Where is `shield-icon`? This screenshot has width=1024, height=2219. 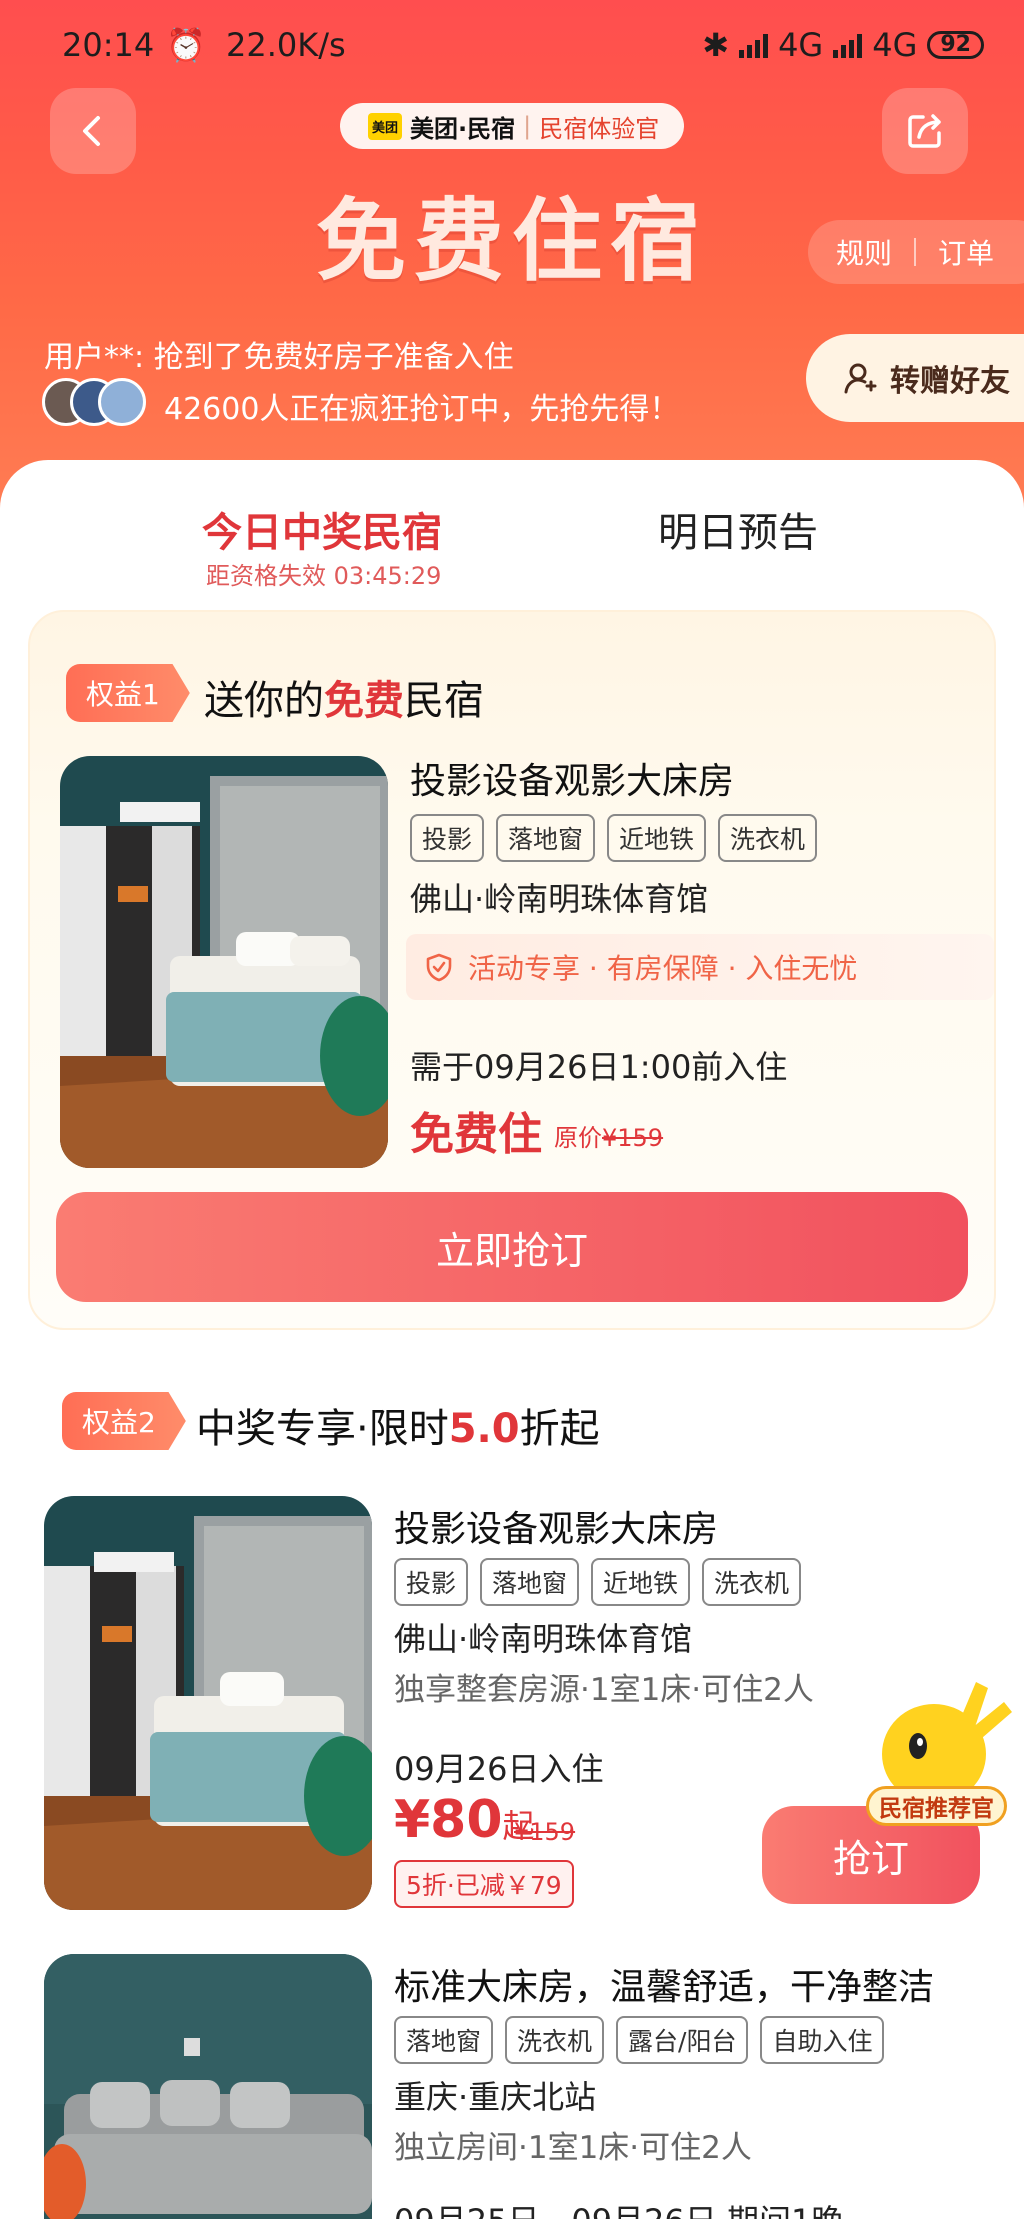
shield-icon is located at coordinates (439, 967).